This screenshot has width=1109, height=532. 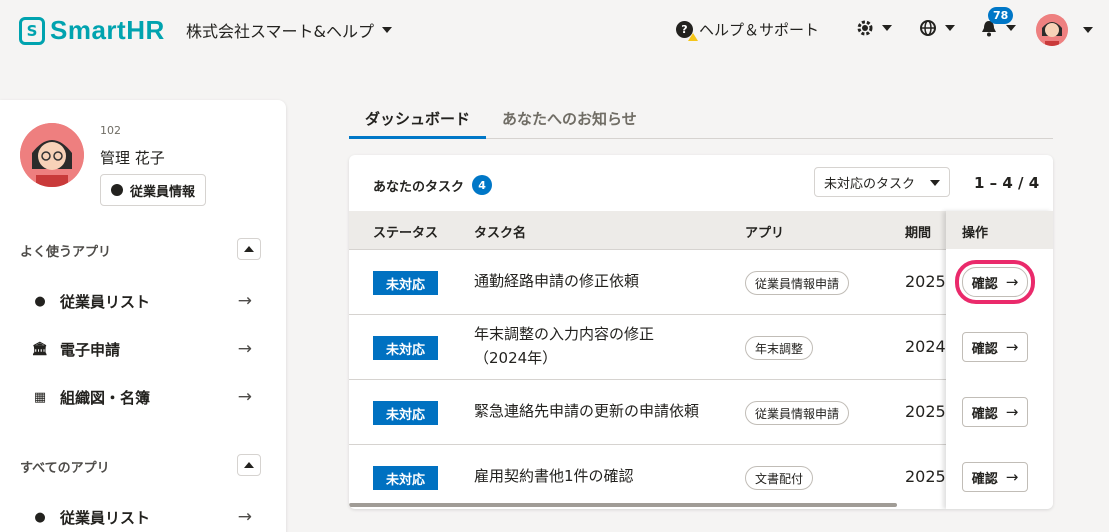 I want to click on all-apps-section-title: すべてのアプリ, so click(x=65, y=468).